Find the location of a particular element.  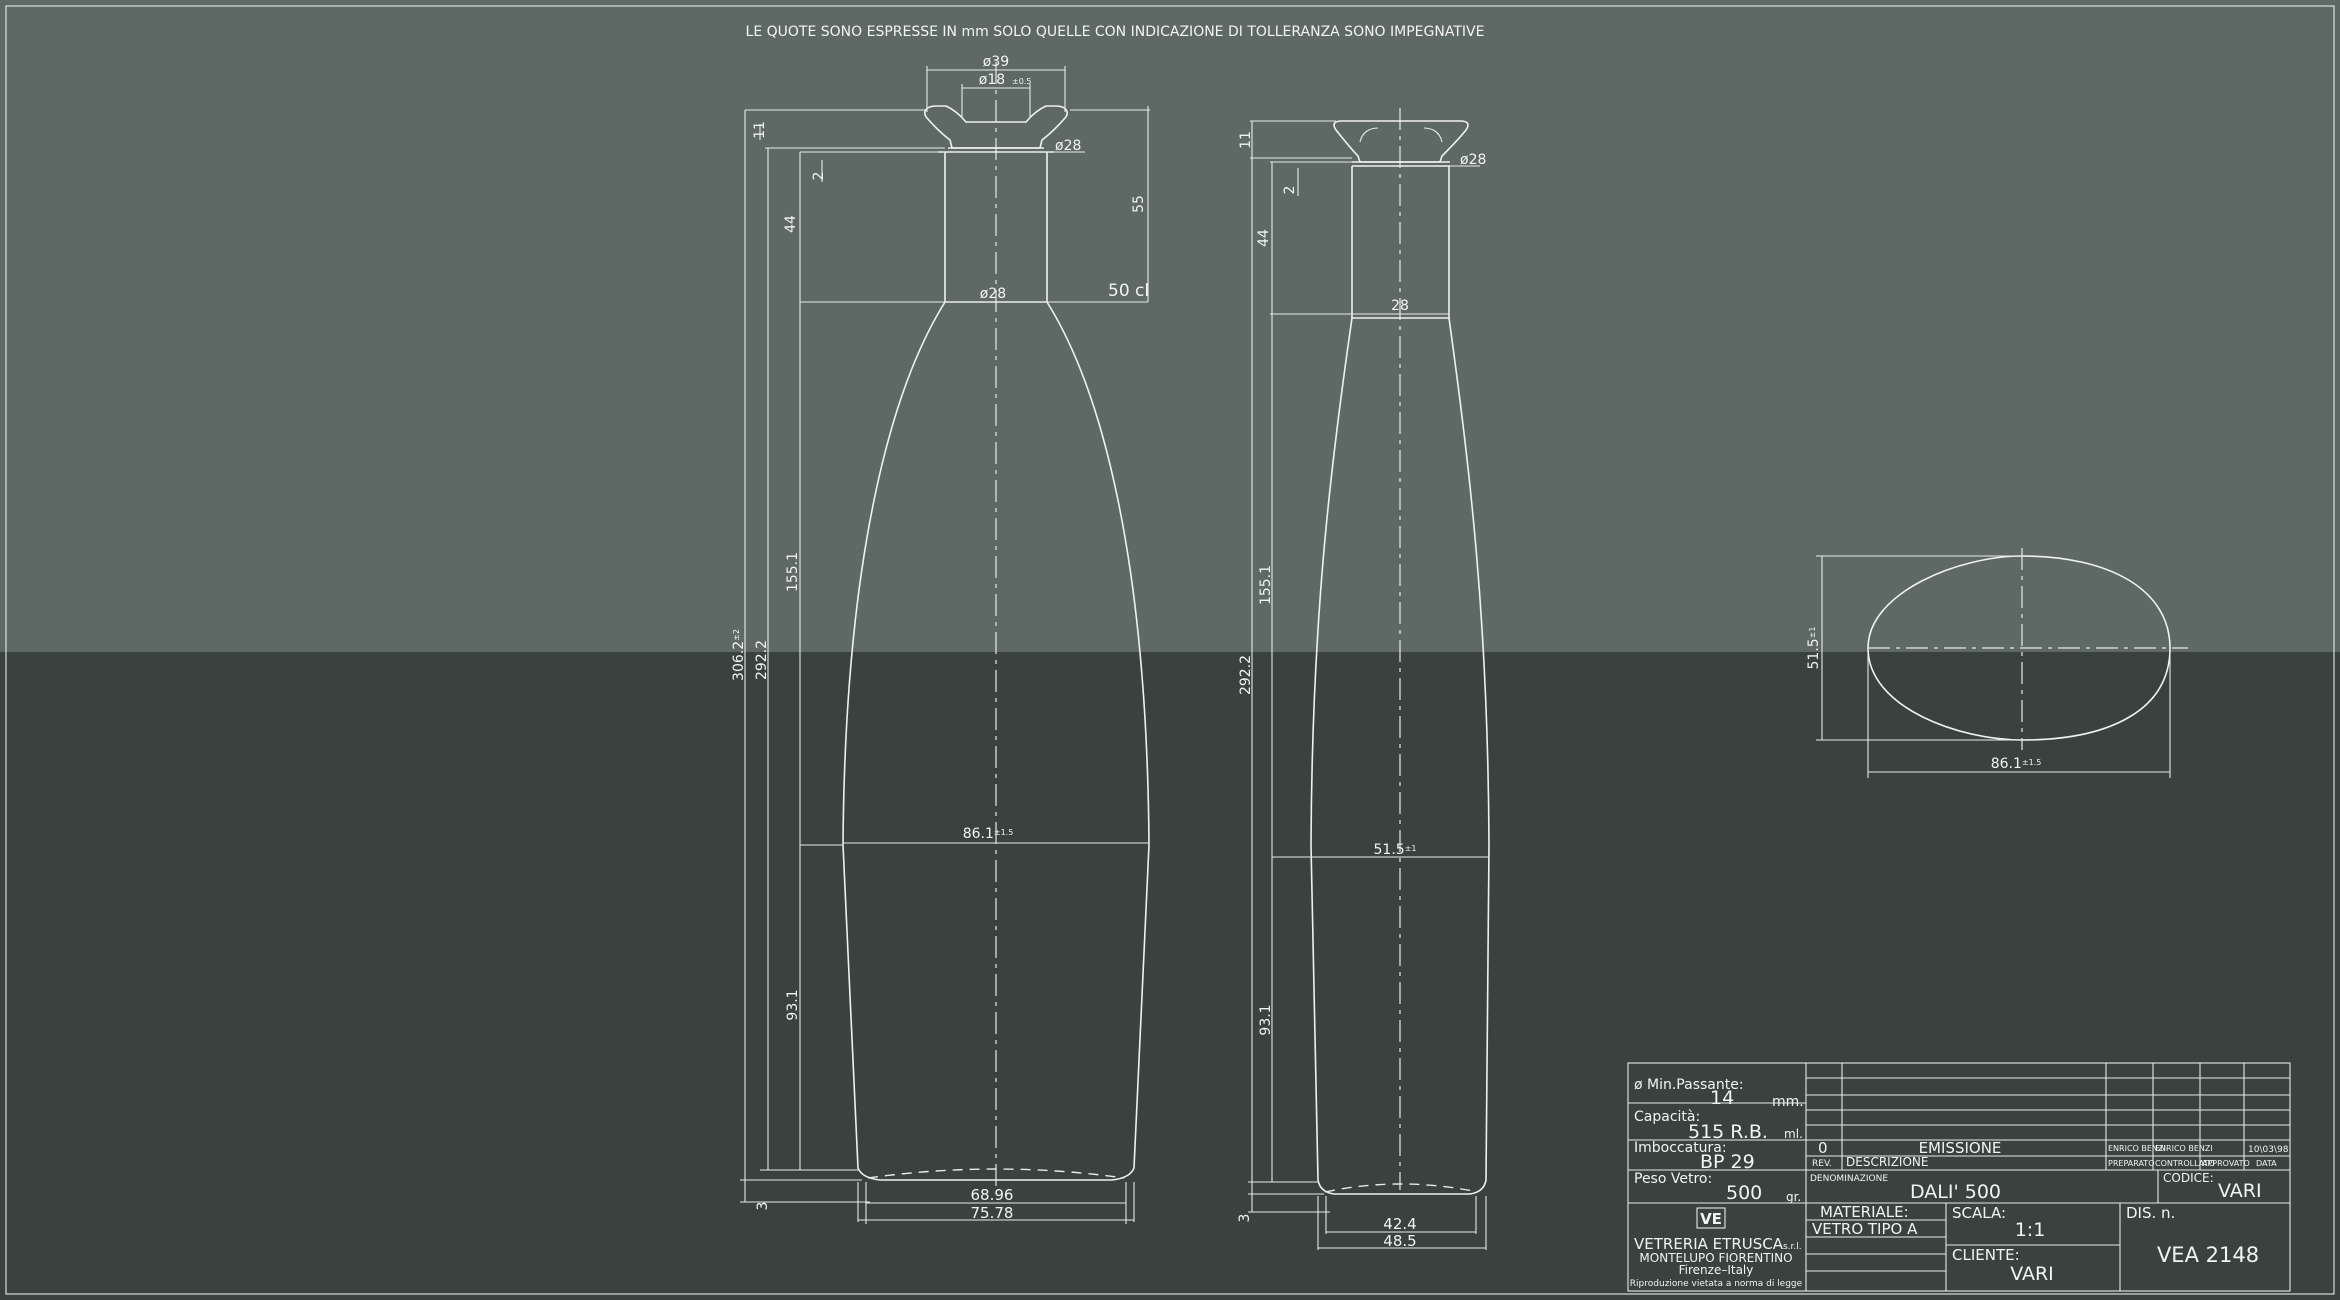

imboccatura-value: BP 29 is located at coordinates (1727, 1162).